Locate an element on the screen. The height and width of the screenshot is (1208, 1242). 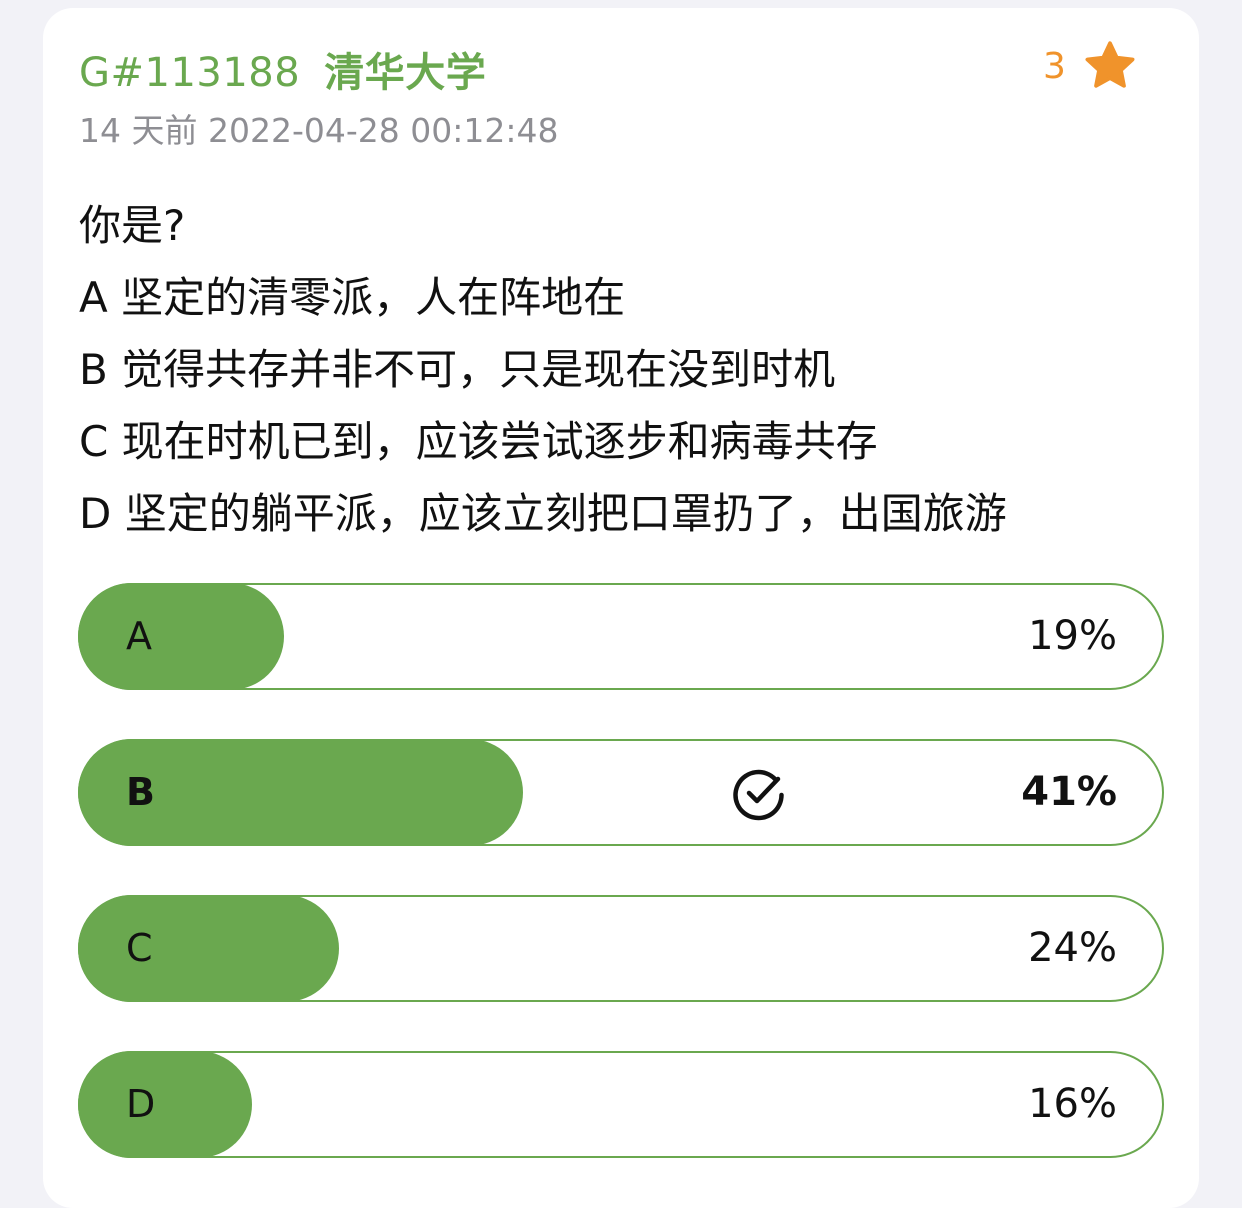
check-circle-icon is located at coordinates (758, 795).